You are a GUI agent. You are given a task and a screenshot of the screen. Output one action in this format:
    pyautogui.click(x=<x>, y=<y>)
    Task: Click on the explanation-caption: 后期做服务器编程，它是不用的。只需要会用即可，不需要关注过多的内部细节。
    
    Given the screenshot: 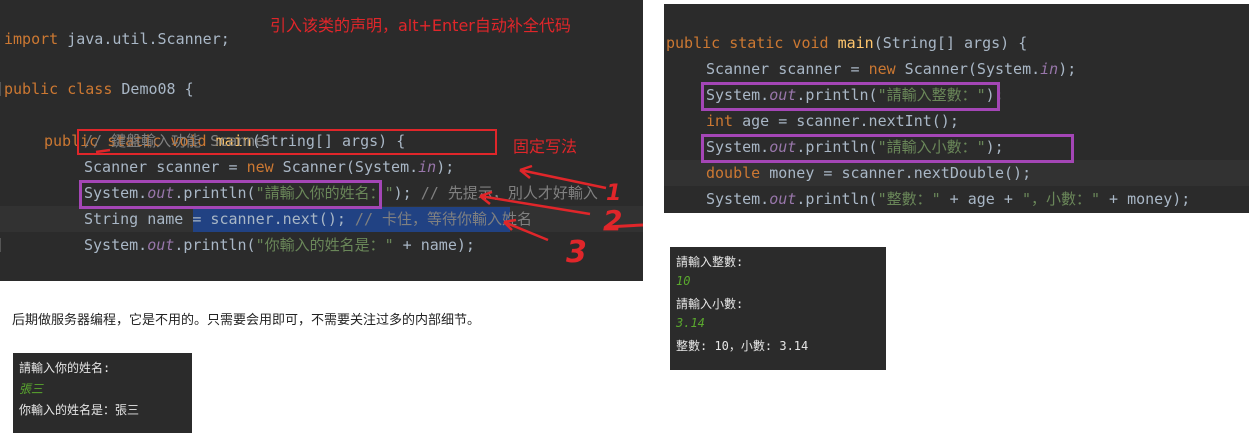 What is the action you would take?
    pyautogui.click(x=246, y=320)
    